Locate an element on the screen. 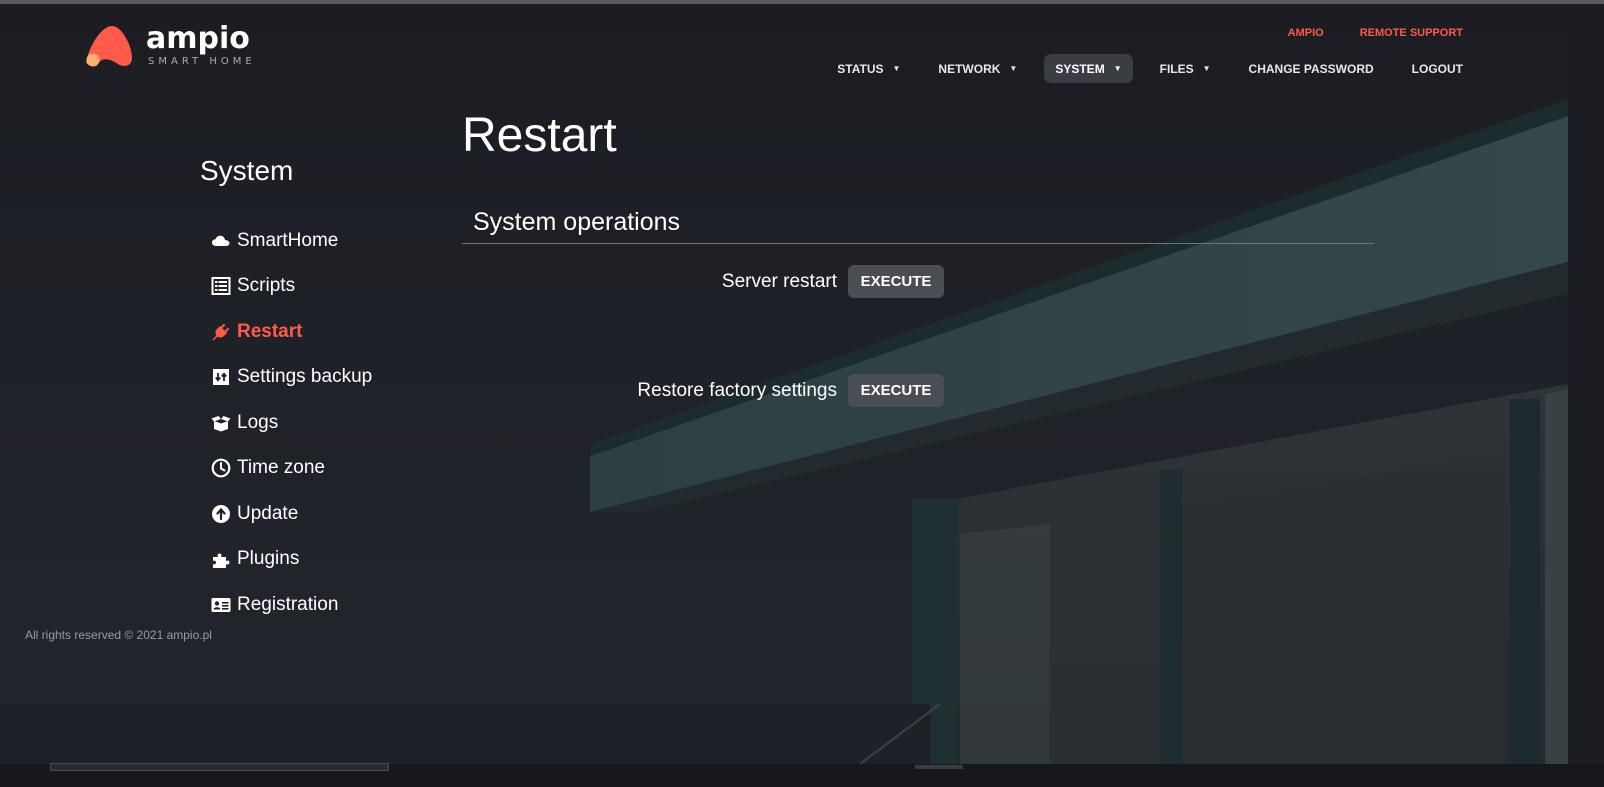  nav-status-label: STATUS is located at coordinates (860, 68).